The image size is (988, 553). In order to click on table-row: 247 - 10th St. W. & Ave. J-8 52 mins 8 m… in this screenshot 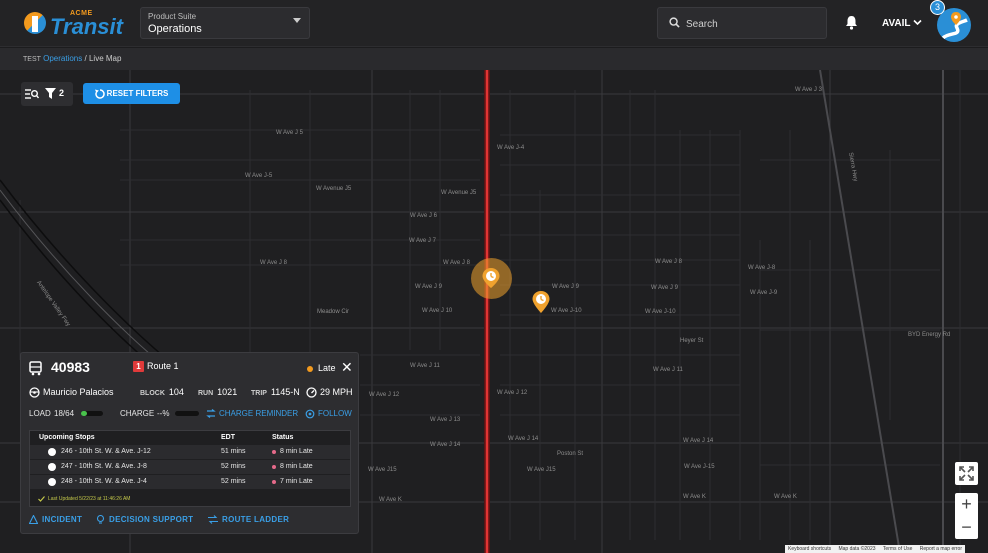, I will do `click(190, 467)`.